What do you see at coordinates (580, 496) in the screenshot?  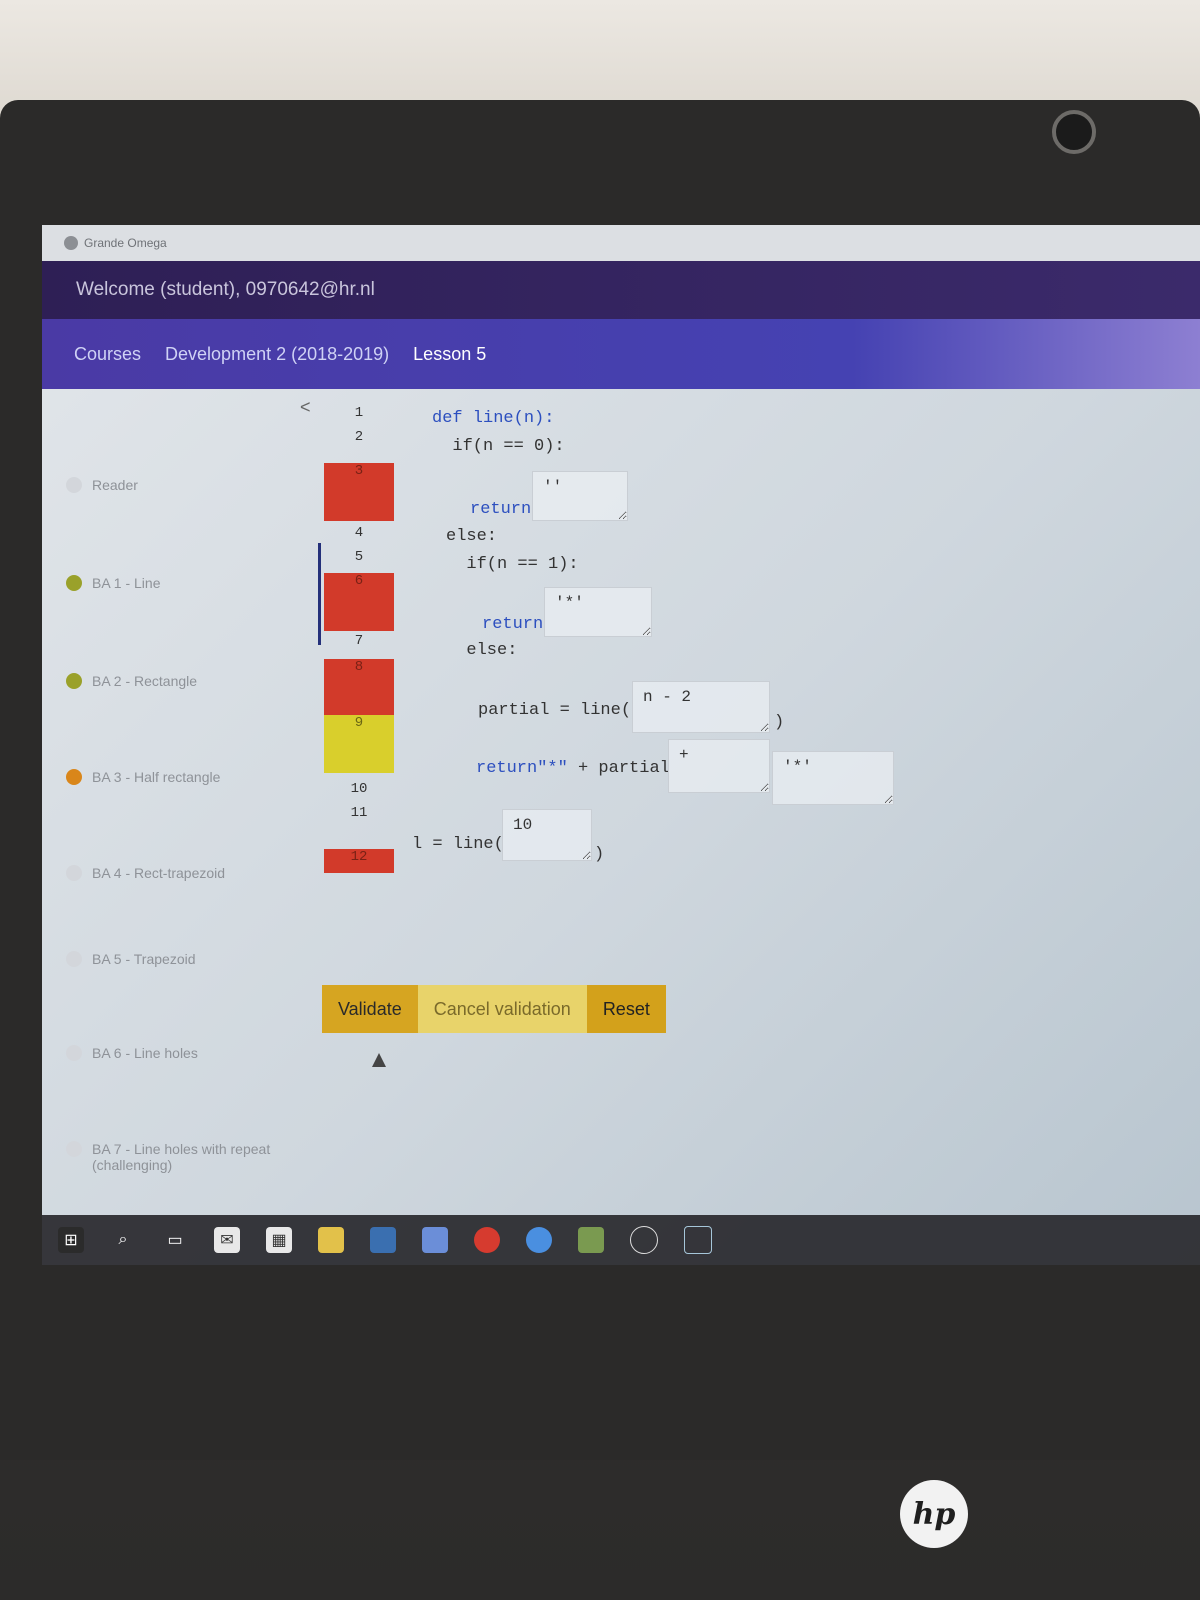 I see `answer-slot-1: ''` at bounding box center [580, 496].